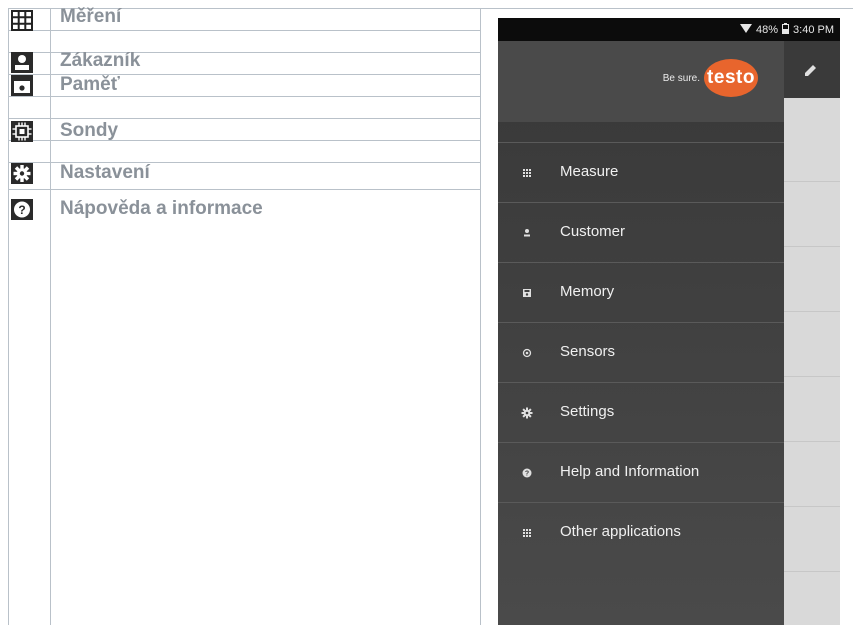  I want to click on menu-item-sensors: Sensors, so click(641, 352).